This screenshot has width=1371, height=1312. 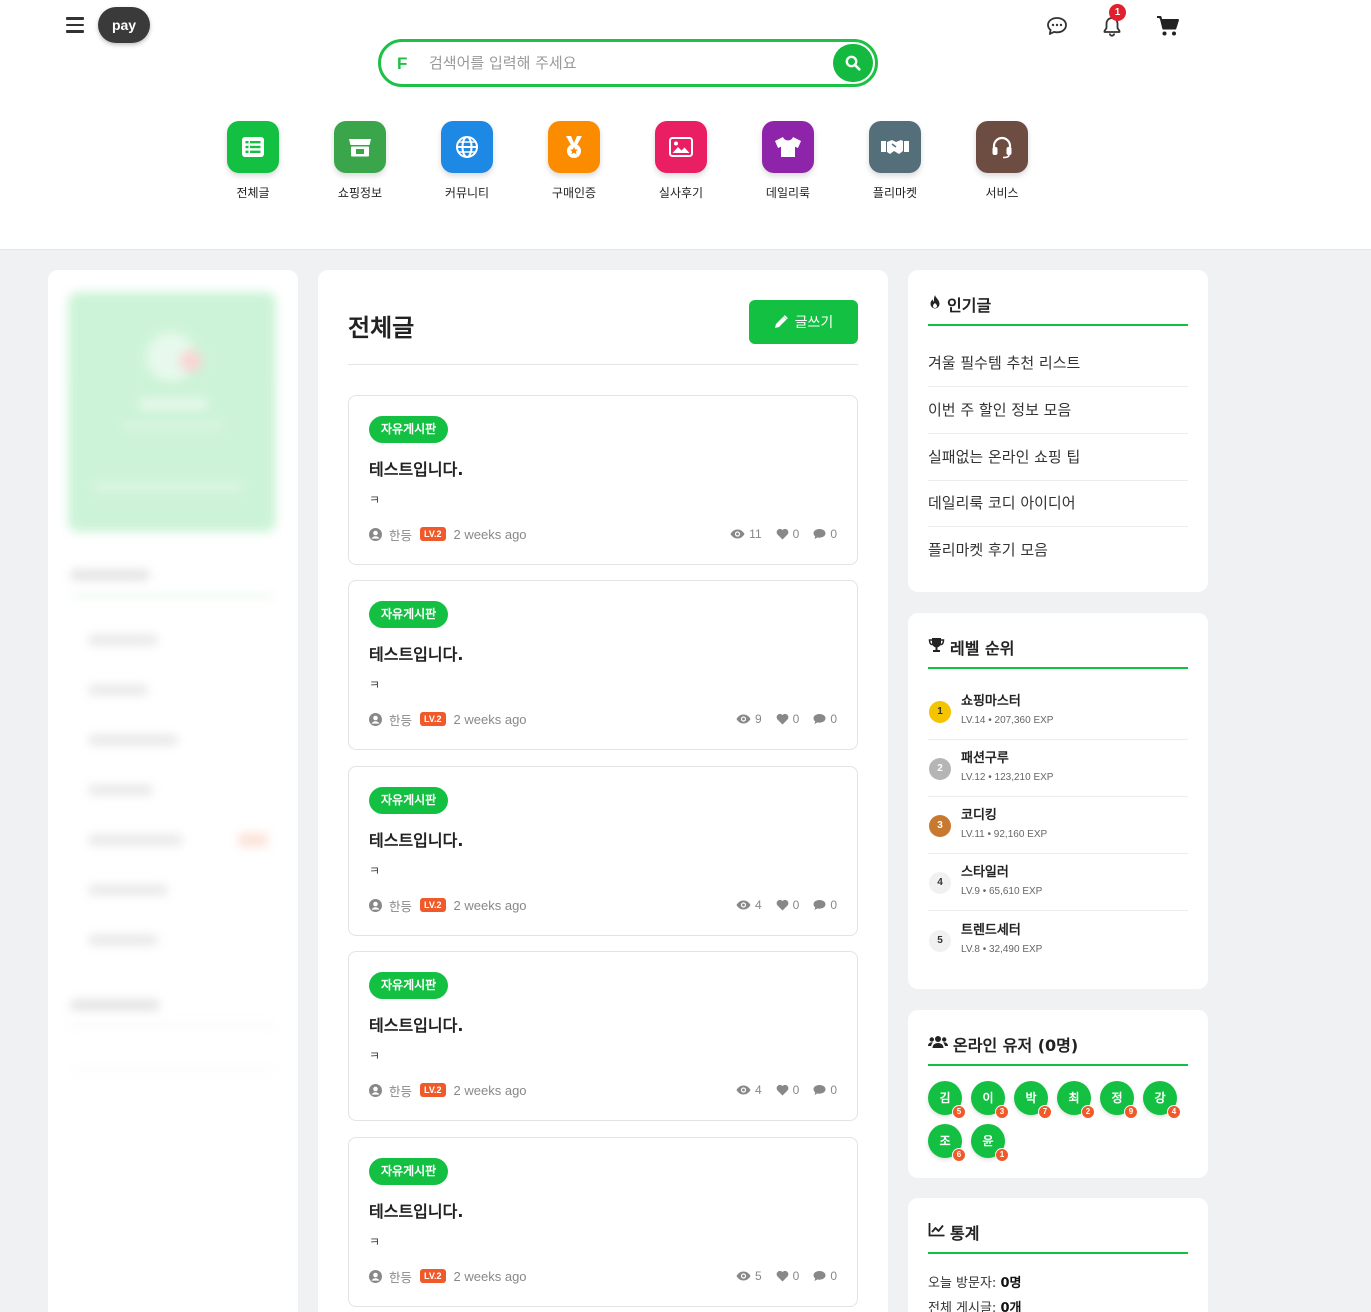 What do you see at coordinates (253, 193) in the screenshot?
I see `category-label: 전체글` at bounding box center [253, 193].